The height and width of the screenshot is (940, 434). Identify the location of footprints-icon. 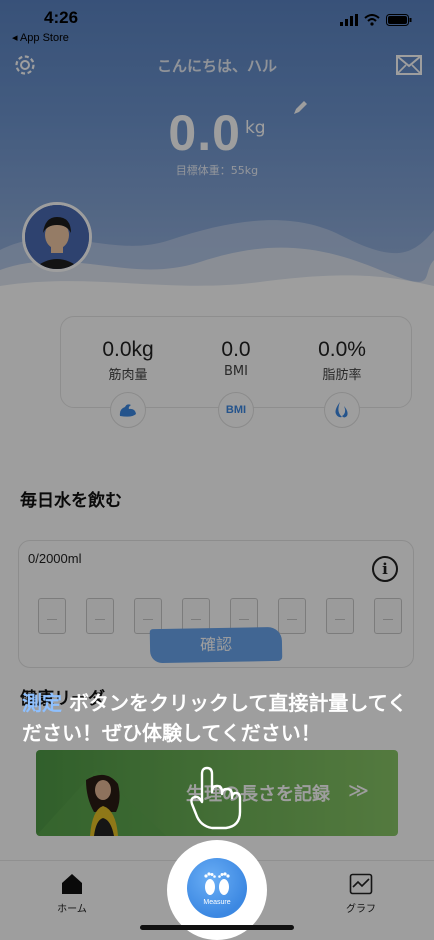
(217, 883).